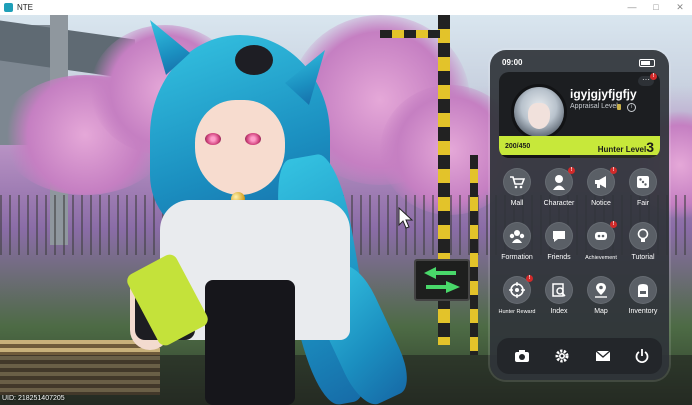 This screenshot has width=692, height=405. Describe the element at coordinates (517, 236) in the screenshot. I see `formation-icon` at that location.